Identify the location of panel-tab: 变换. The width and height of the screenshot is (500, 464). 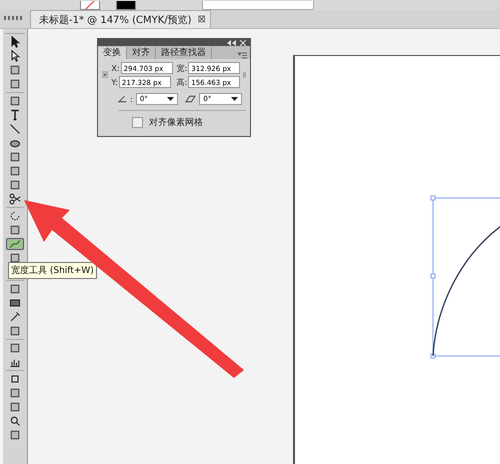
(112, 53).